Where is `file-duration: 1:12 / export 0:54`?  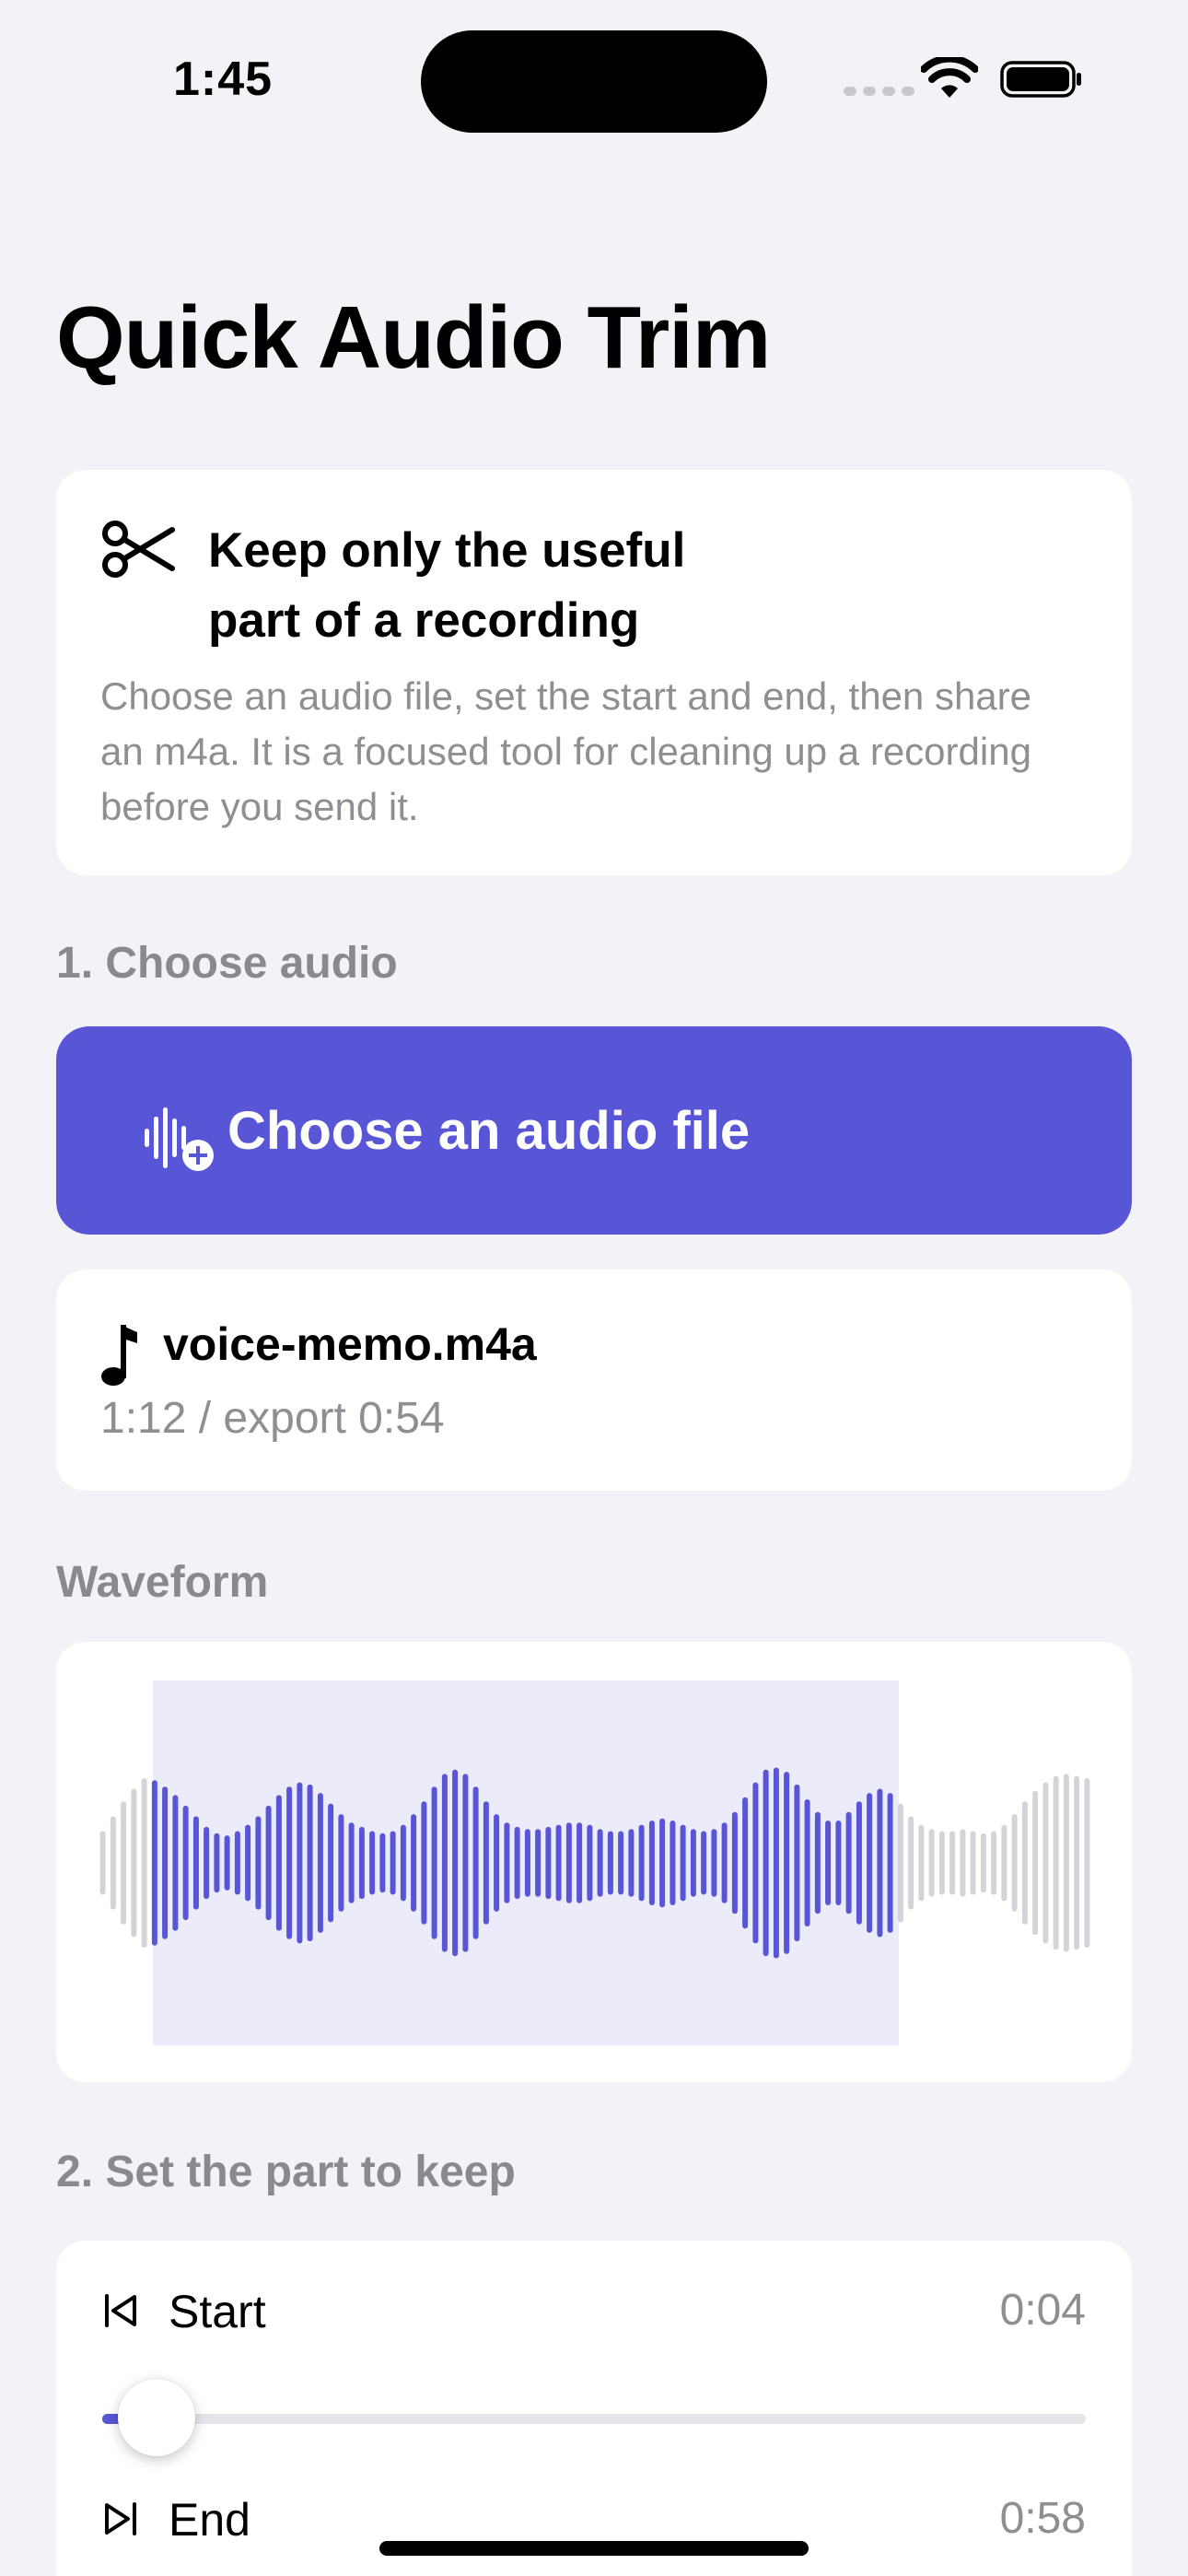
file-duration: 1:12 / export 0:54 is located at coordinates (272, 1418).